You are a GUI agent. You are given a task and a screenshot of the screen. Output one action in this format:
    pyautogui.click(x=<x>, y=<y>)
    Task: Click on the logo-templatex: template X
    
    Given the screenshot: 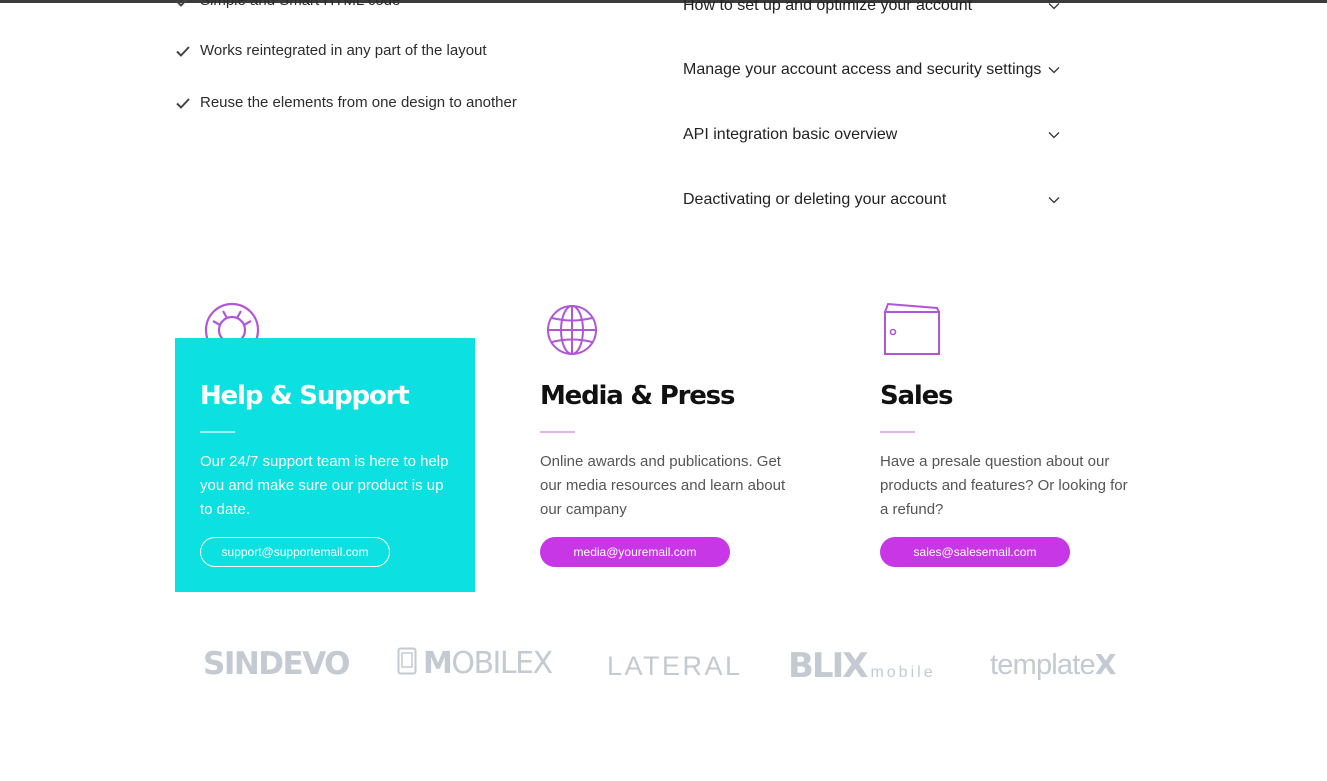 What is the action you would take?
    pyautogui.click(x=1053, y=665)
    